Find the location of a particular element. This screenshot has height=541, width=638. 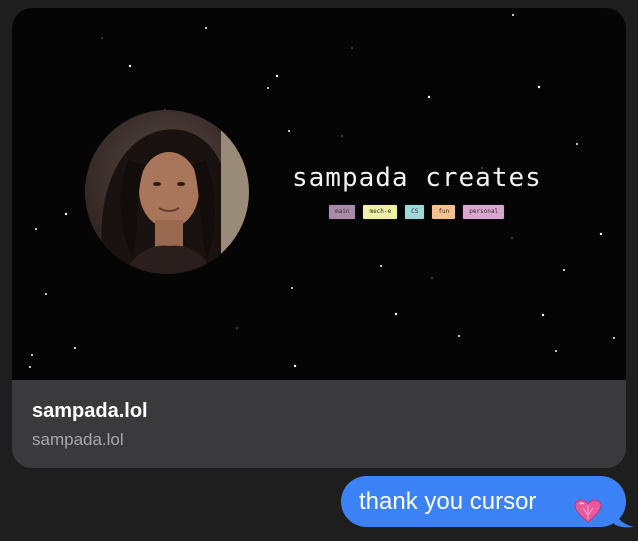

tag-cs: CS is located at coordinates (415, 212).